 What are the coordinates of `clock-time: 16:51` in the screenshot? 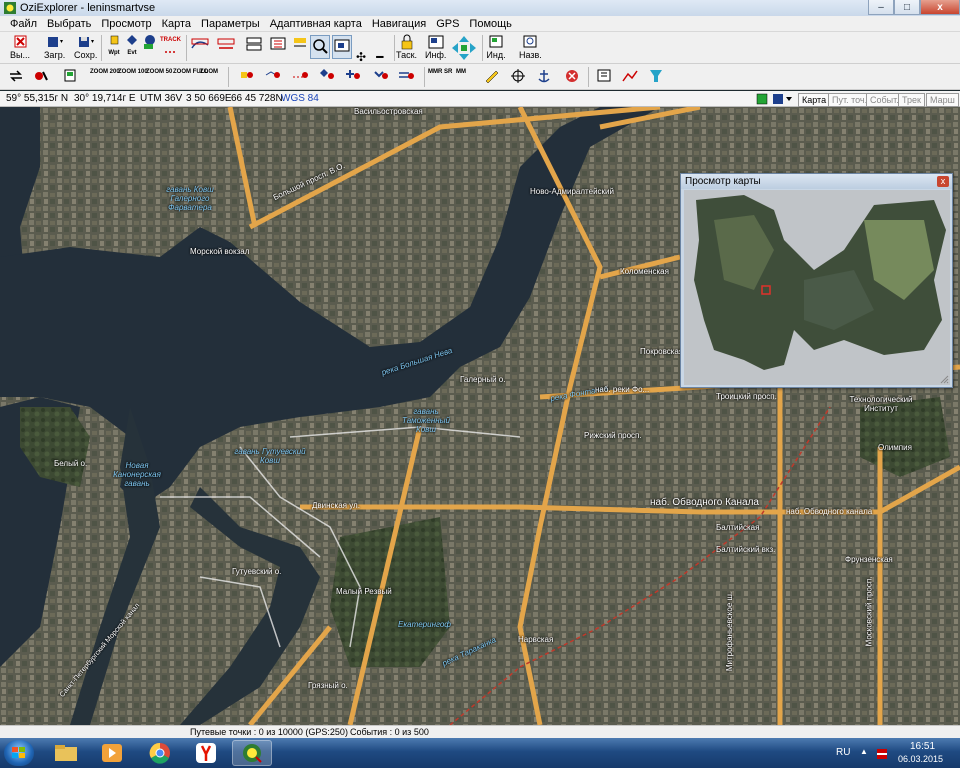 It's located at (922, 746).